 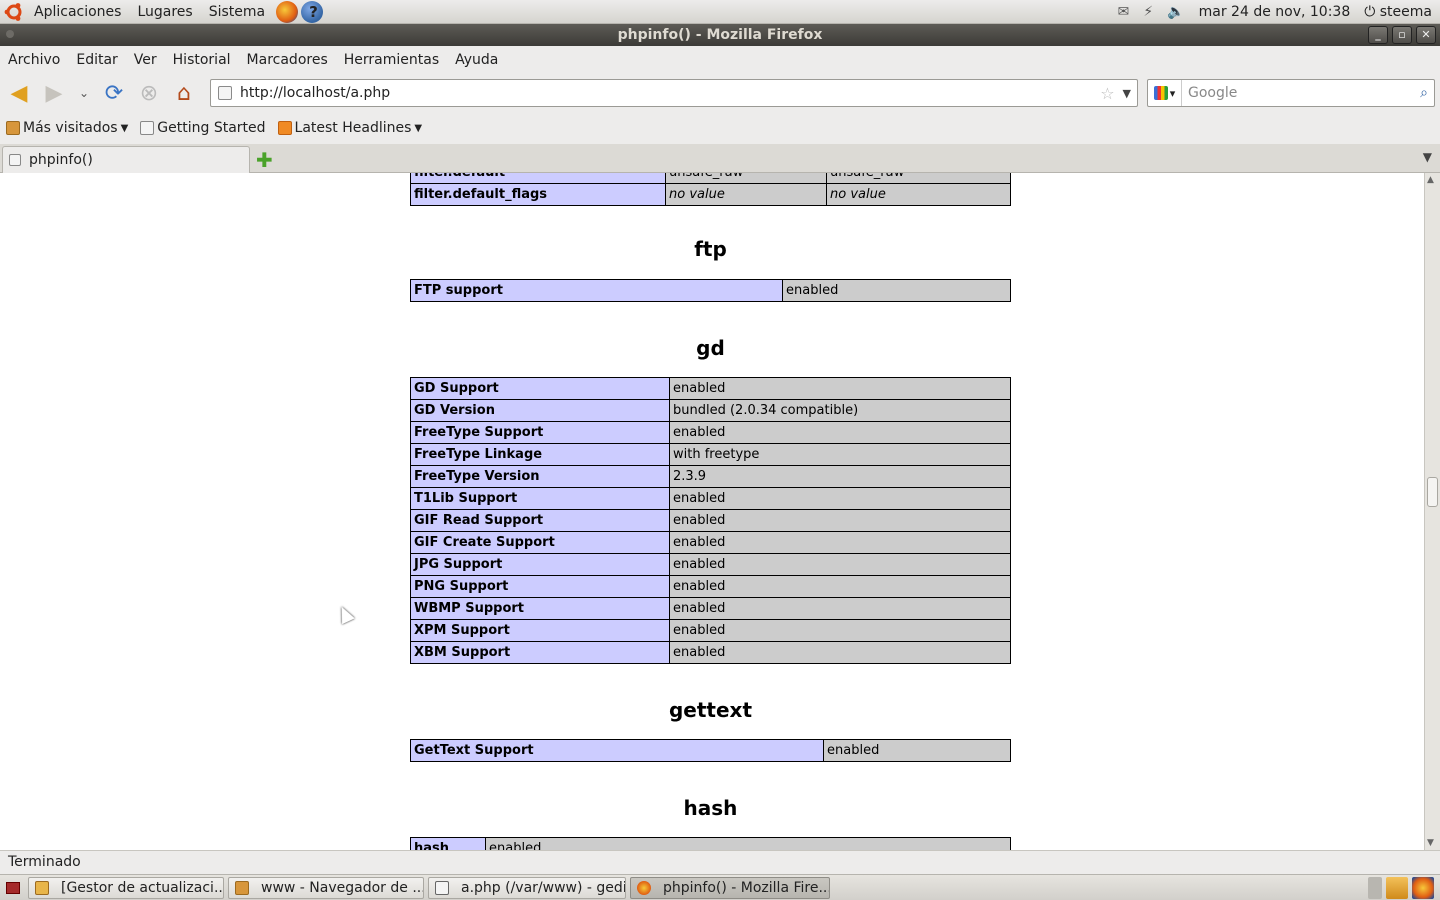 I want to click on tab-phpinfo: phpinfo(), so click(x=126, y=159).